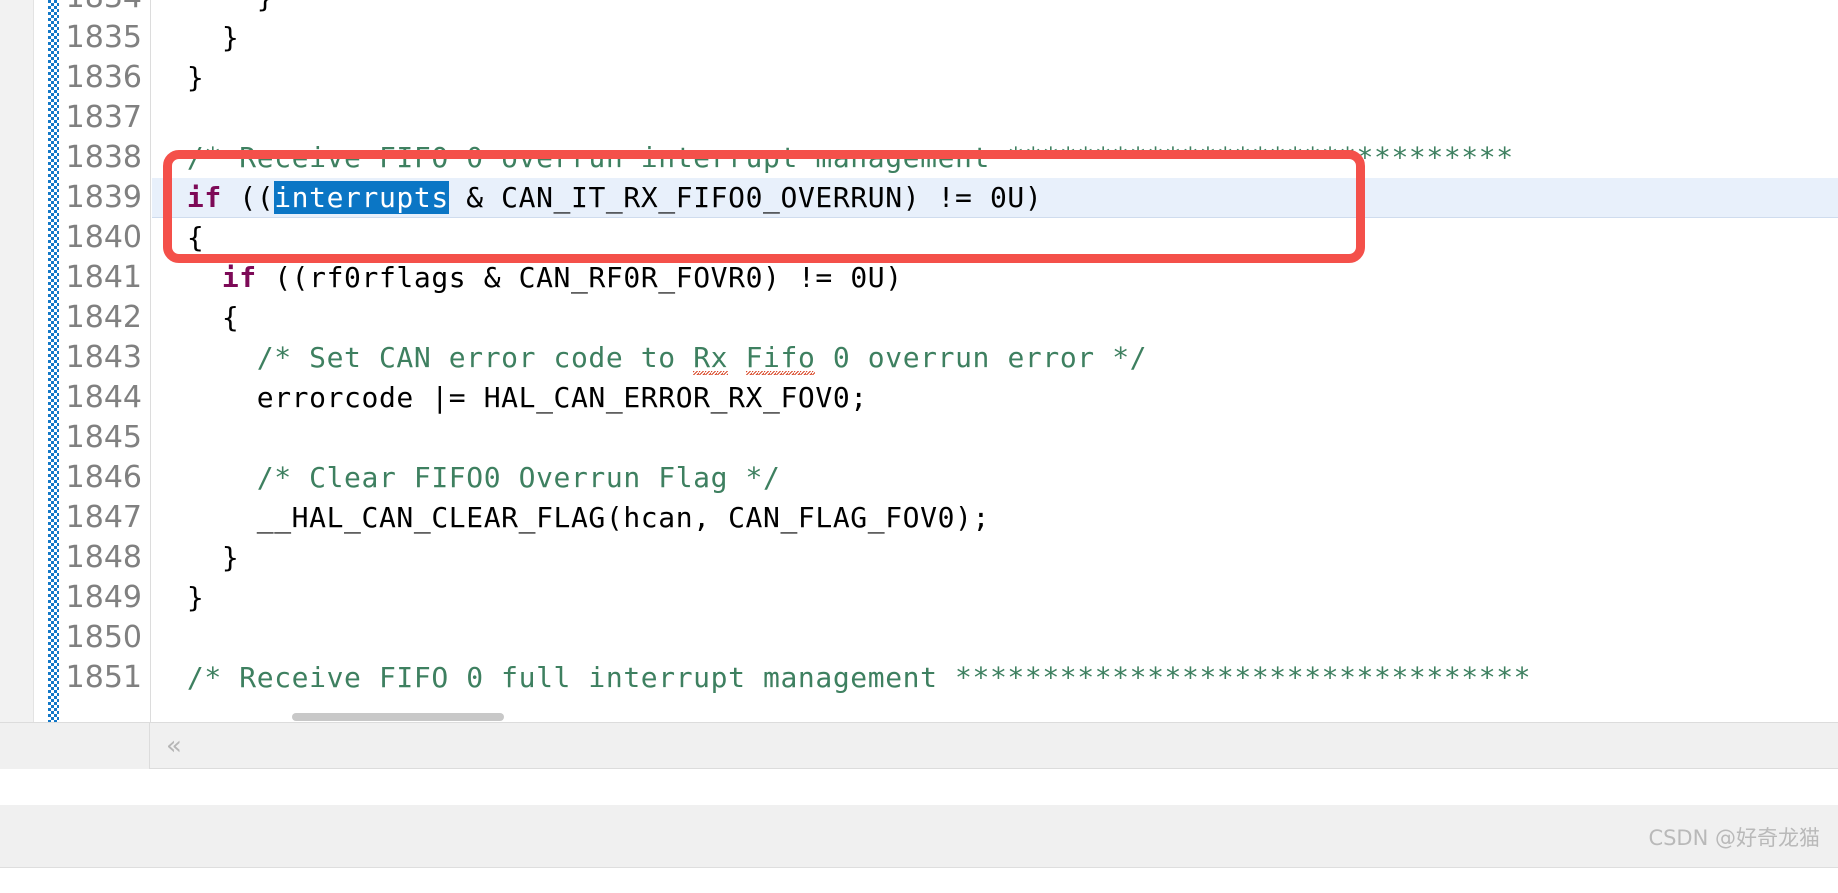 Image resolution: width=1838 pixels, height=893 pixels. What do you see at coordinates (995, 717) in the screenshot?
I see `horizontal-scrollbar-track` at bounding box center [995, 717].